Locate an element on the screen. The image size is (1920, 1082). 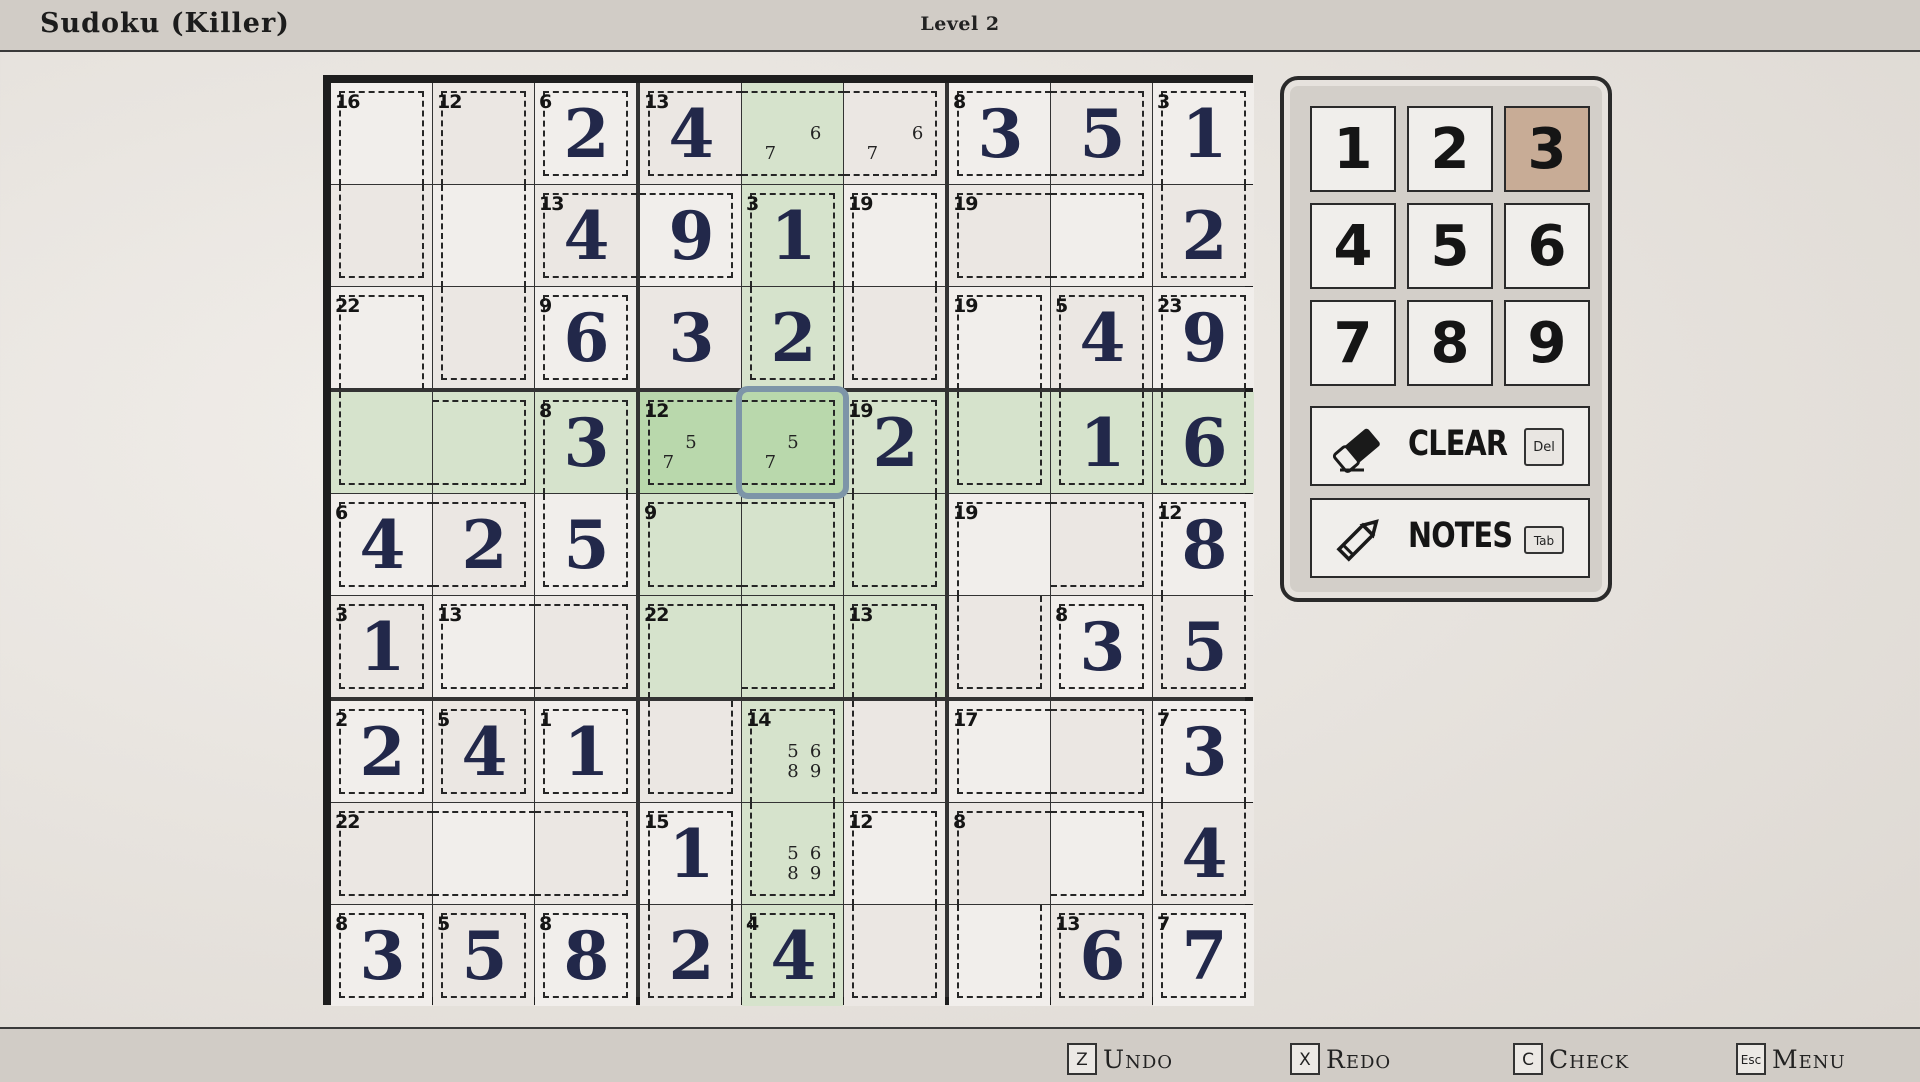
cell-r5c9: 12 8 is located at coordinates (1203, 545).